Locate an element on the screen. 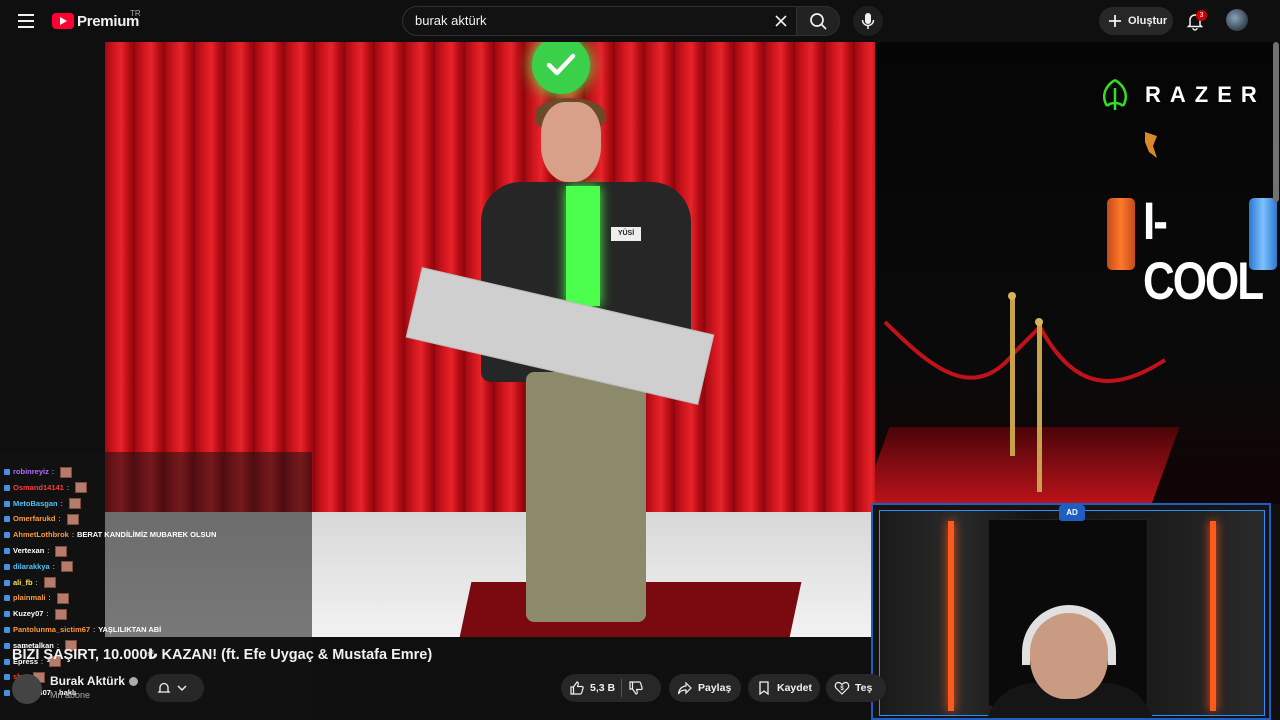  search-button is located at coordinates (818, 21).